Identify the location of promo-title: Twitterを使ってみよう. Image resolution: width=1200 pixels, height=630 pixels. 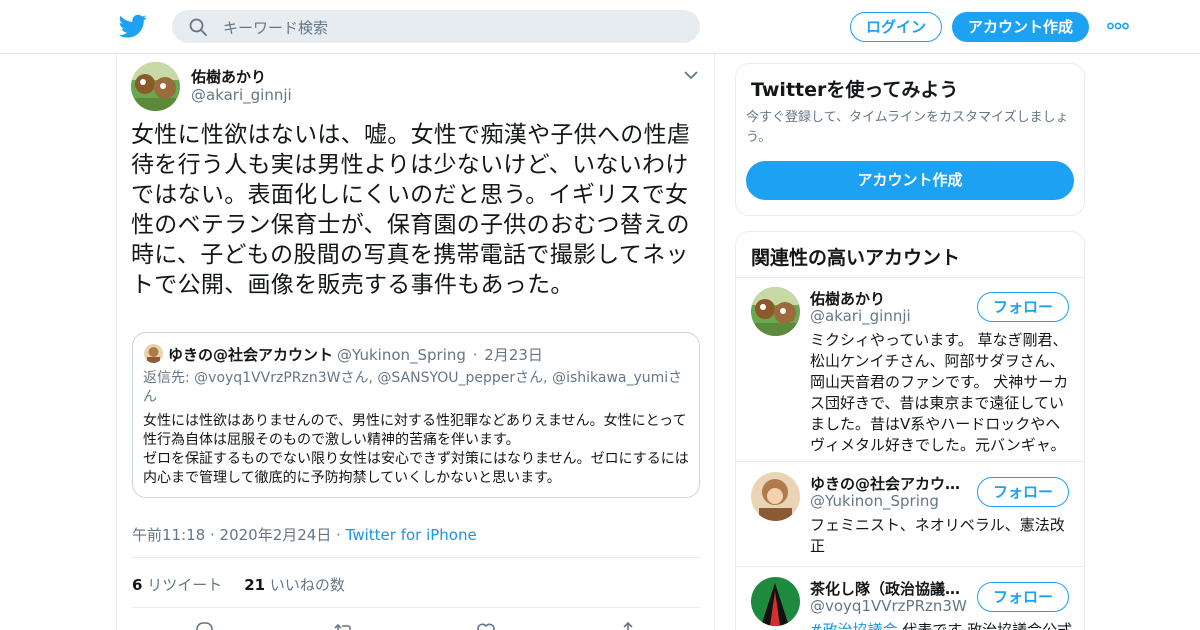
(855, 90).